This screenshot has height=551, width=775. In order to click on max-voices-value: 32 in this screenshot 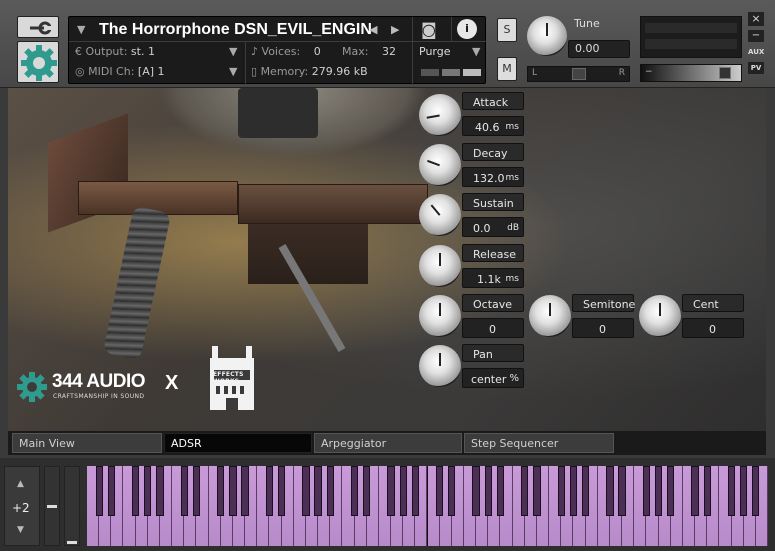, I will do `click(389, 51)`.